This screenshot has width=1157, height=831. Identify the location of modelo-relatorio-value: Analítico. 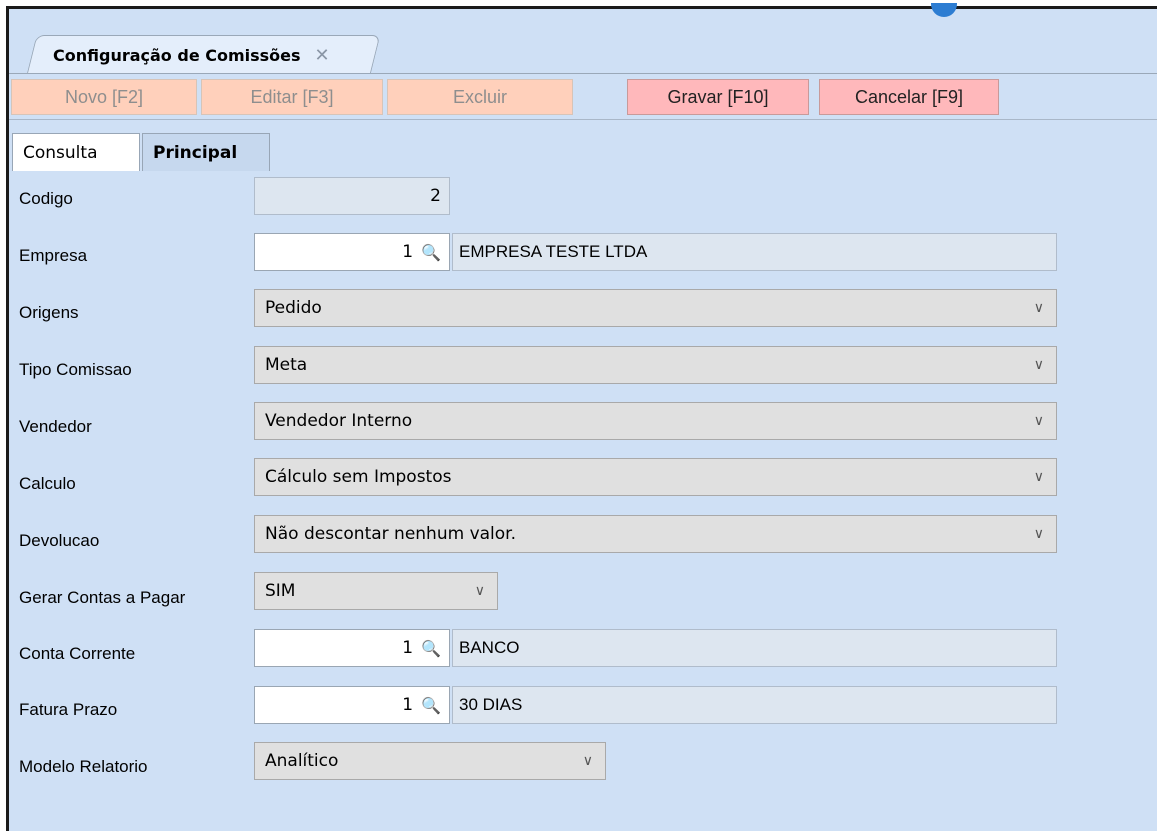
(302, 761).